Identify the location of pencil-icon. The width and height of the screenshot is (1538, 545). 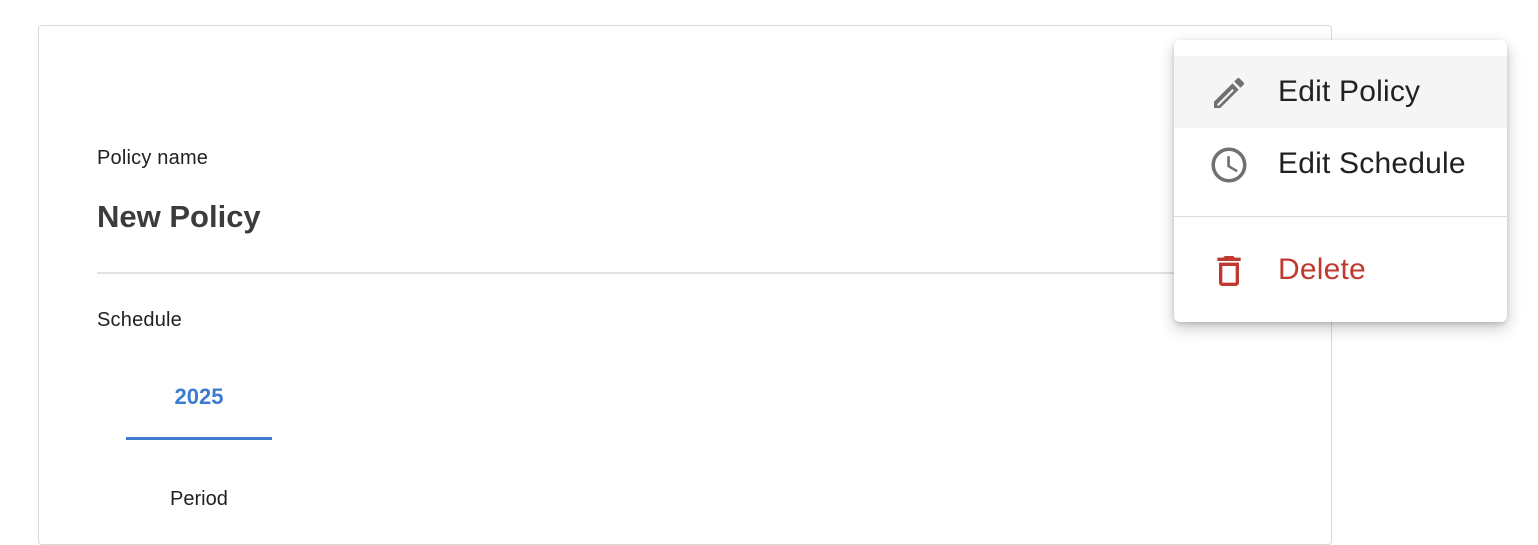
(1229, 93).